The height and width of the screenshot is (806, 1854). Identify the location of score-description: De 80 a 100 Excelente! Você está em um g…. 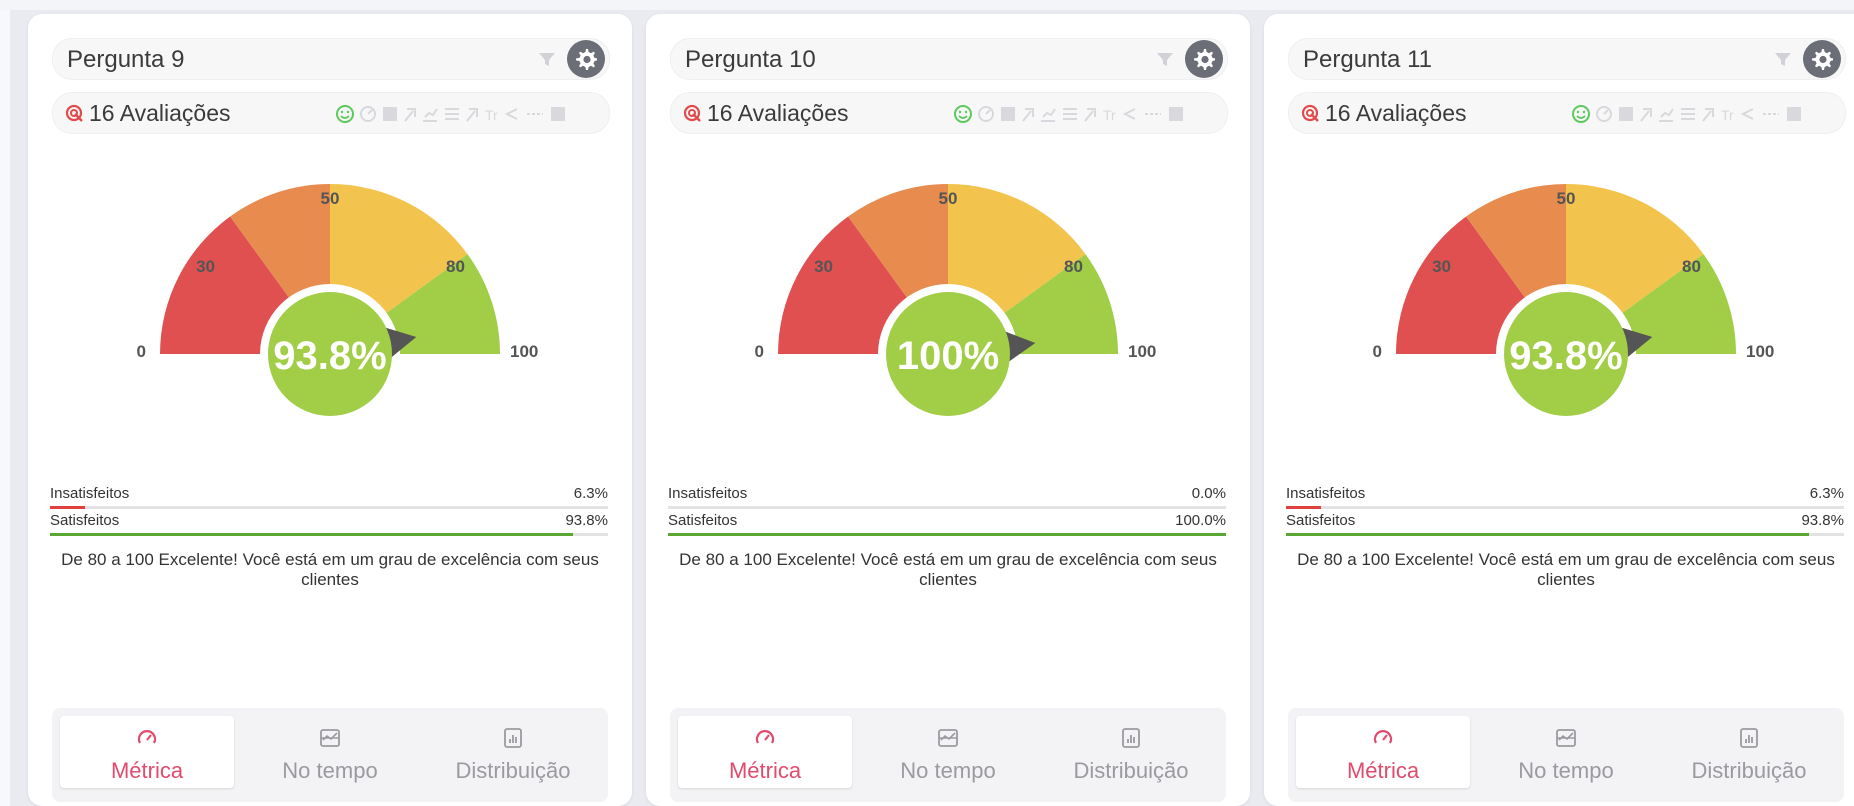
(948, 569).